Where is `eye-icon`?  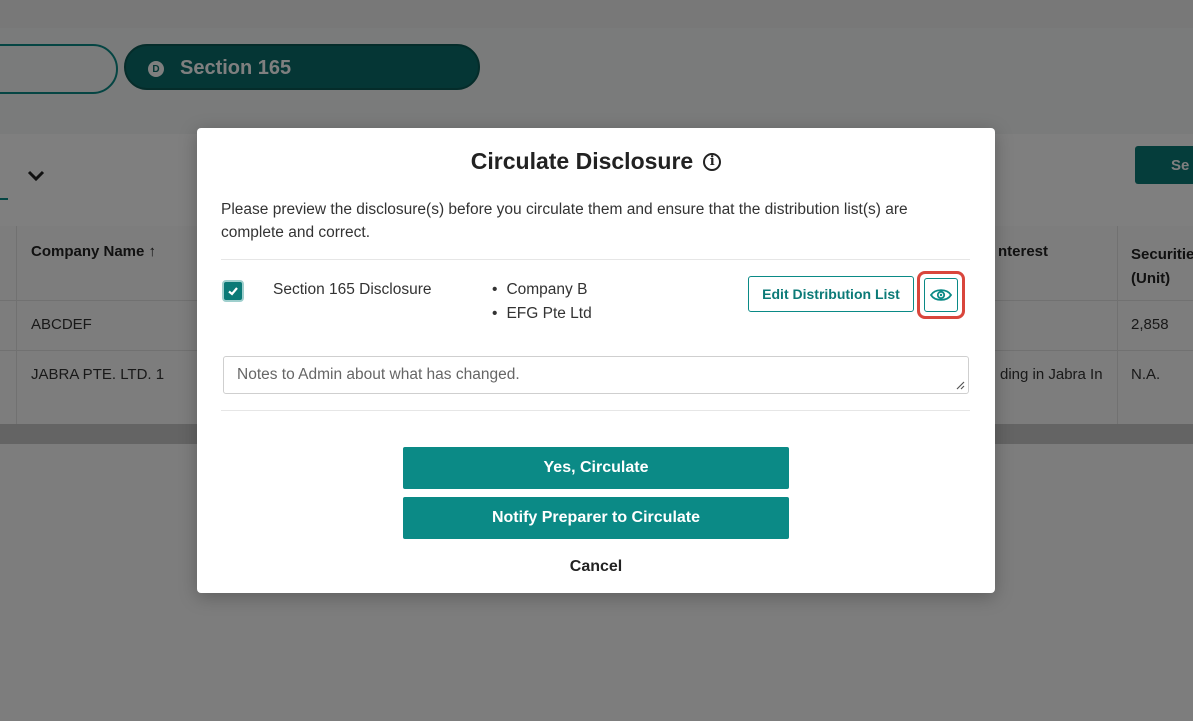
eye-icon is located at coordinates (941, 295).